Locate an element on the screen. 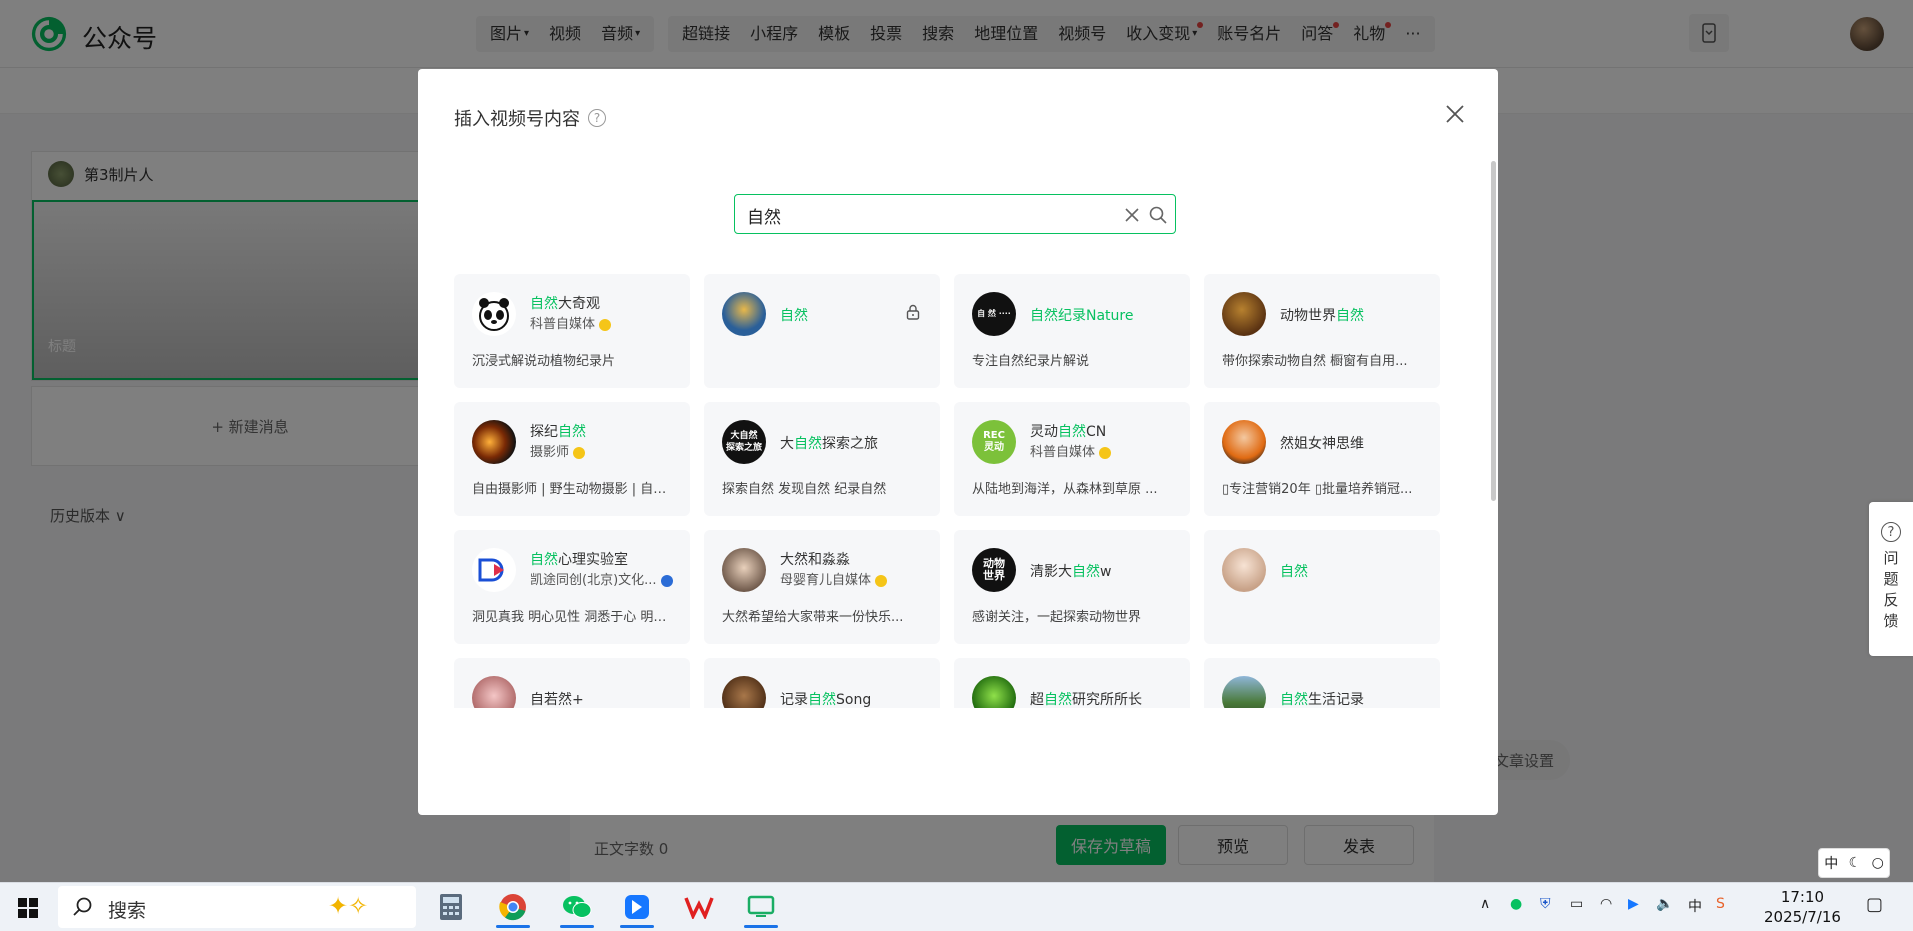 This screenshot has width=1913, height=931. close-button is located at coordinates (1455, 114).